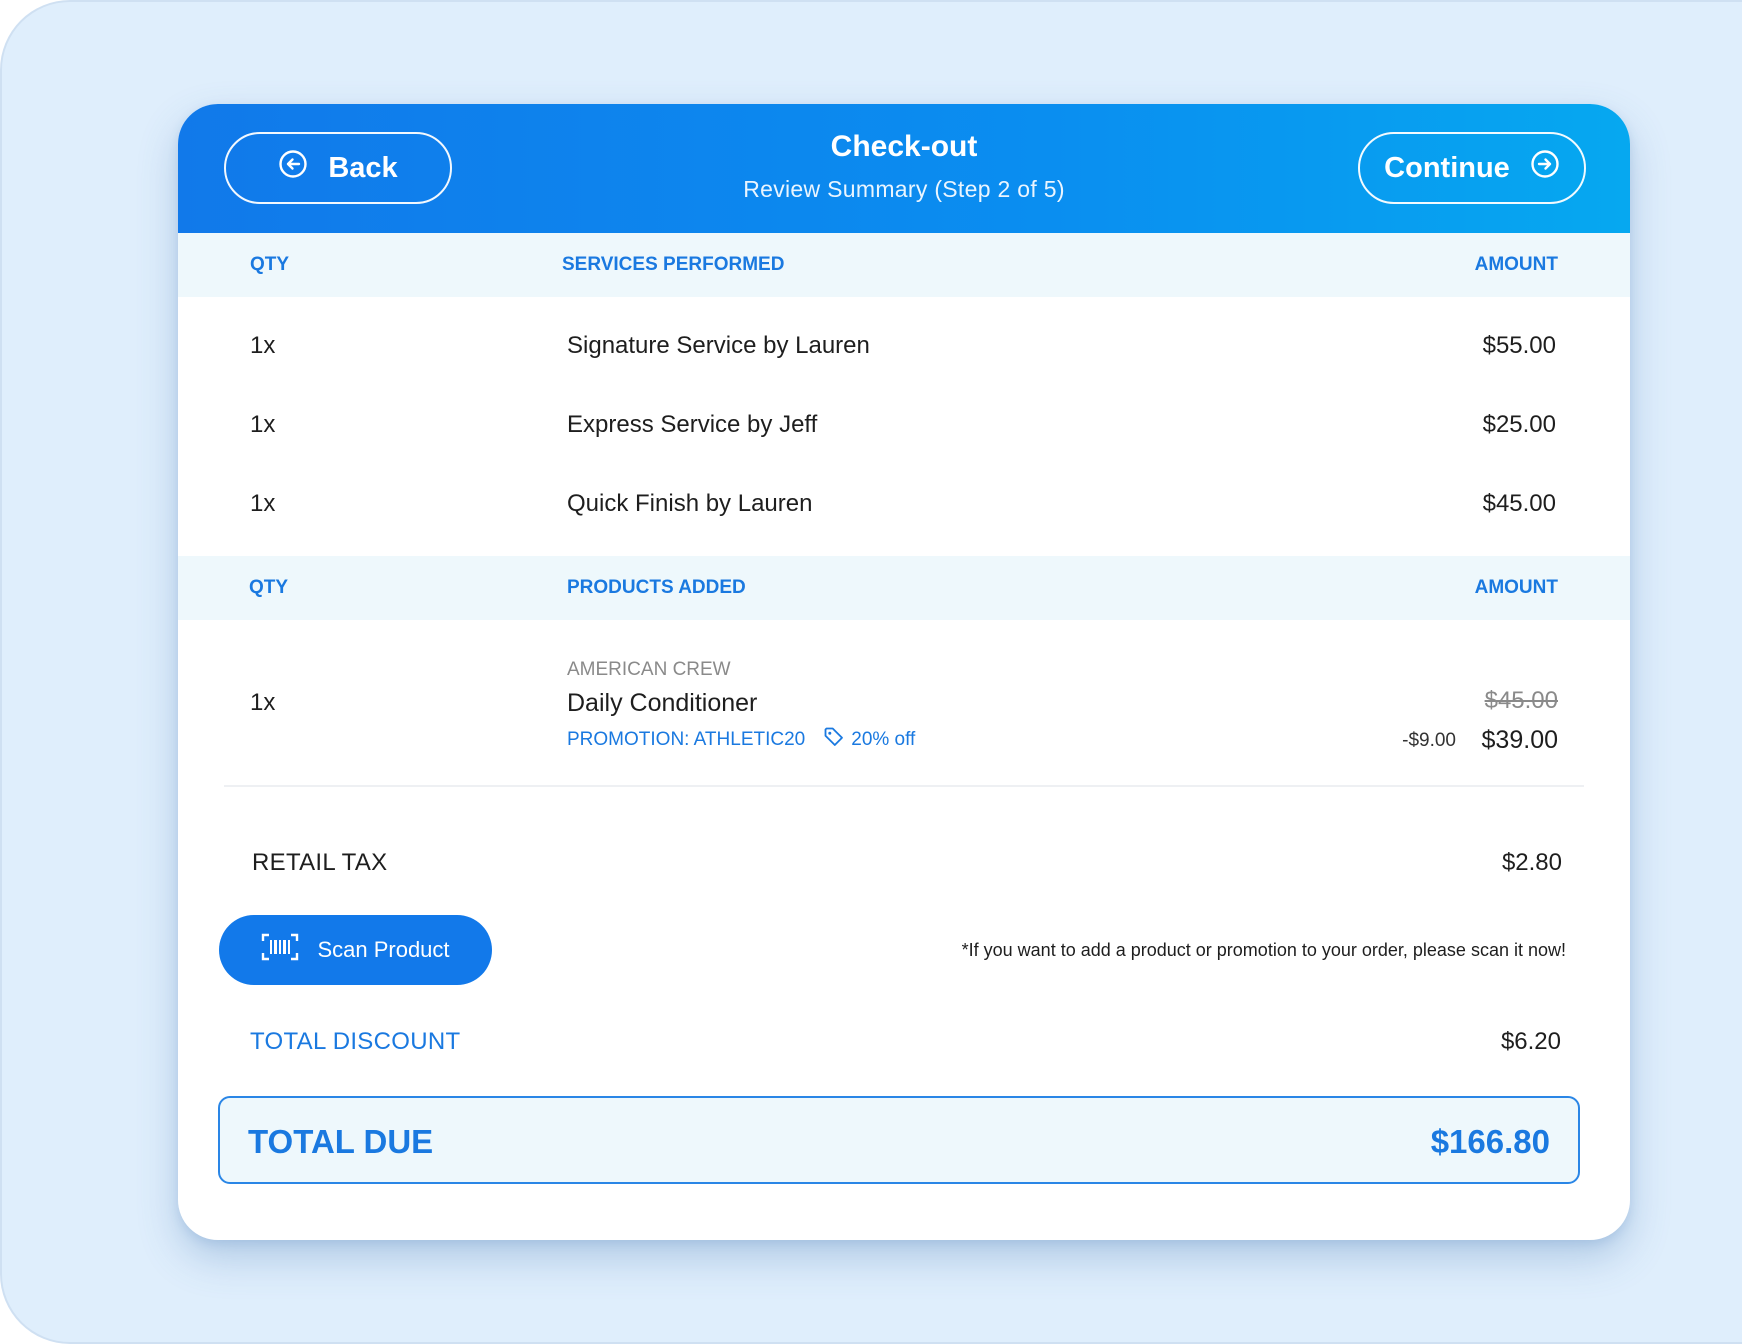 This screenshot has width=1742, height=1344. What do you see at coordinates (1490, 1141) in the screenshot?
I see `total-due-value: $166.80` at bounding box center [1490, 1141].